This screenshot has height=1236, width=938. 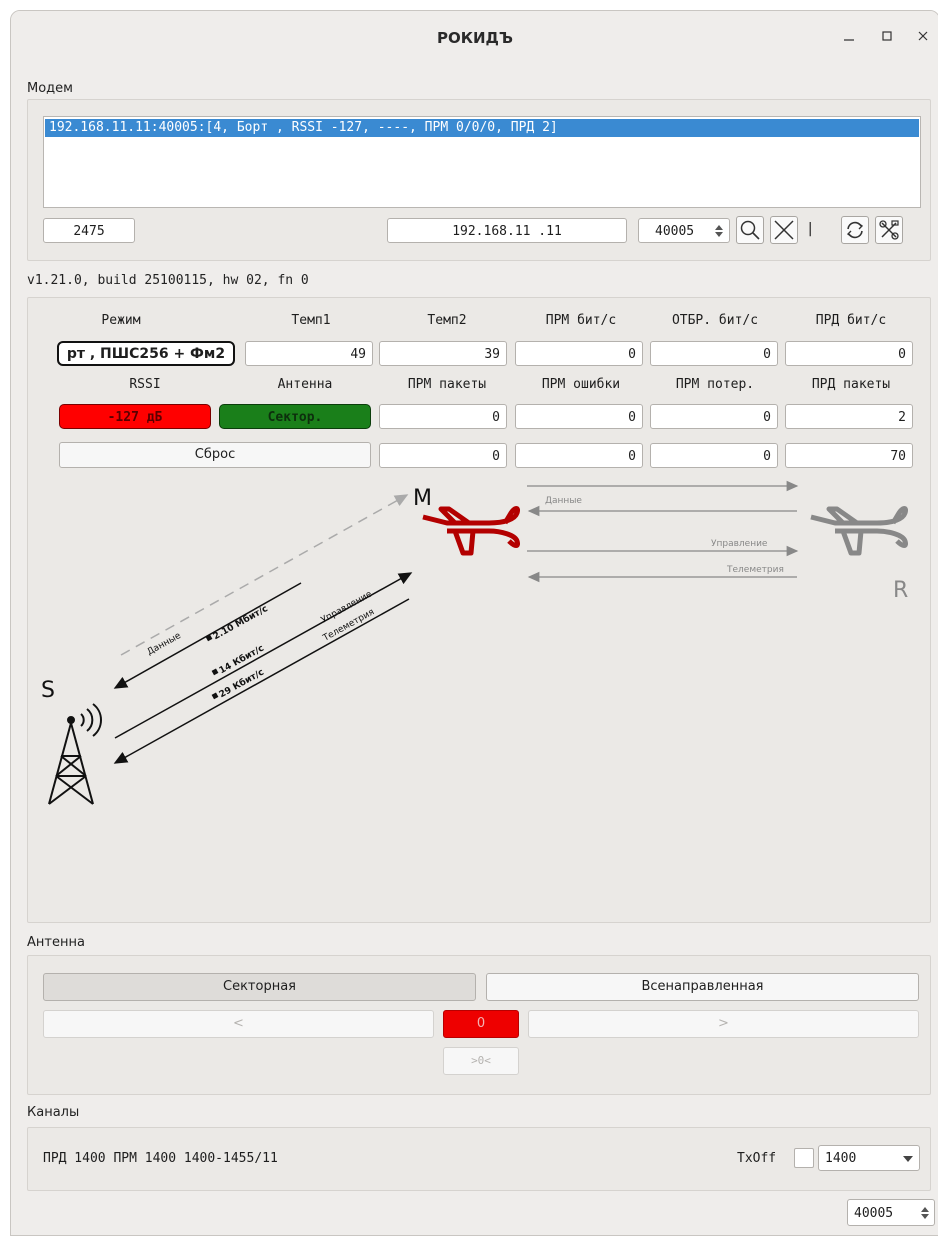 I want to click on antenna-tower-icon, so click(x=75, y=754).